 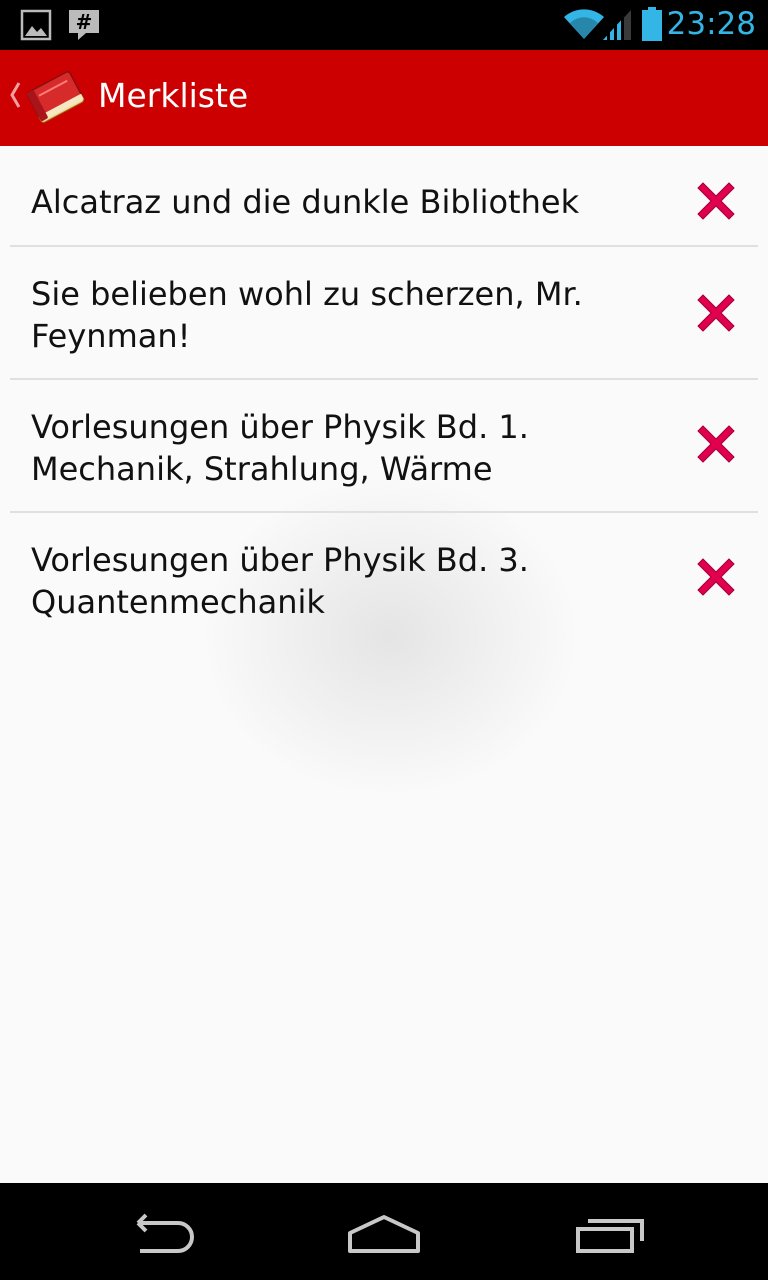 I want to click on clock: 23:28, so click(x=711, y=24).